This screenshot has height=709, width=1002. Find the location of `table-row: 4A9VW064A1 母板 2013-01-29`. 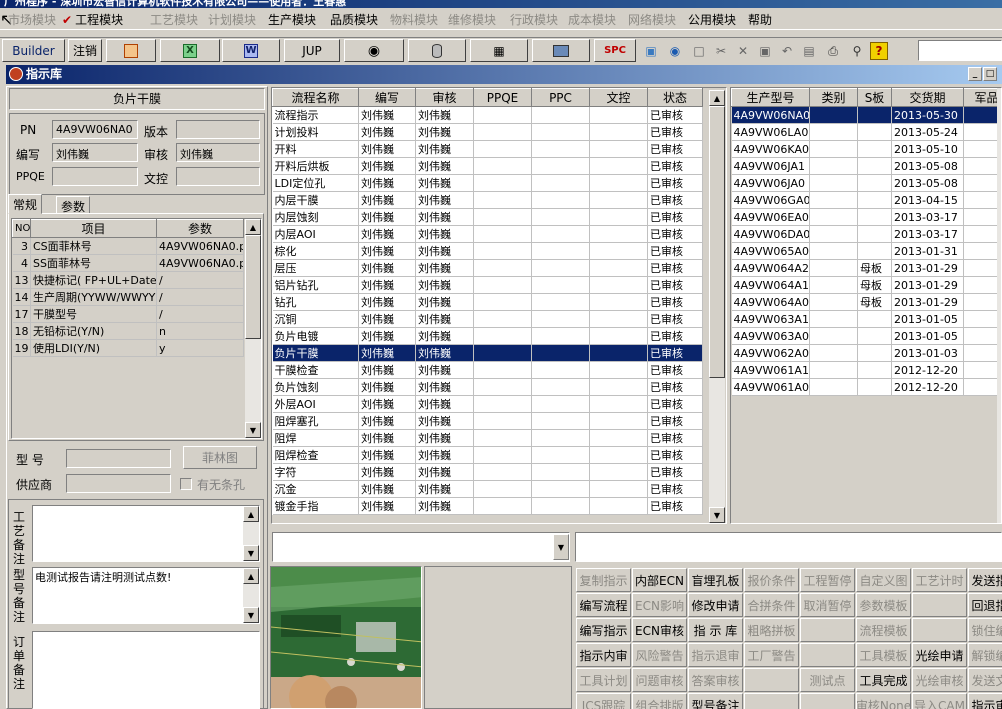

table-row: 4A9VW064A1 母板 2013-01-29 is located at coordinates (866, 285).